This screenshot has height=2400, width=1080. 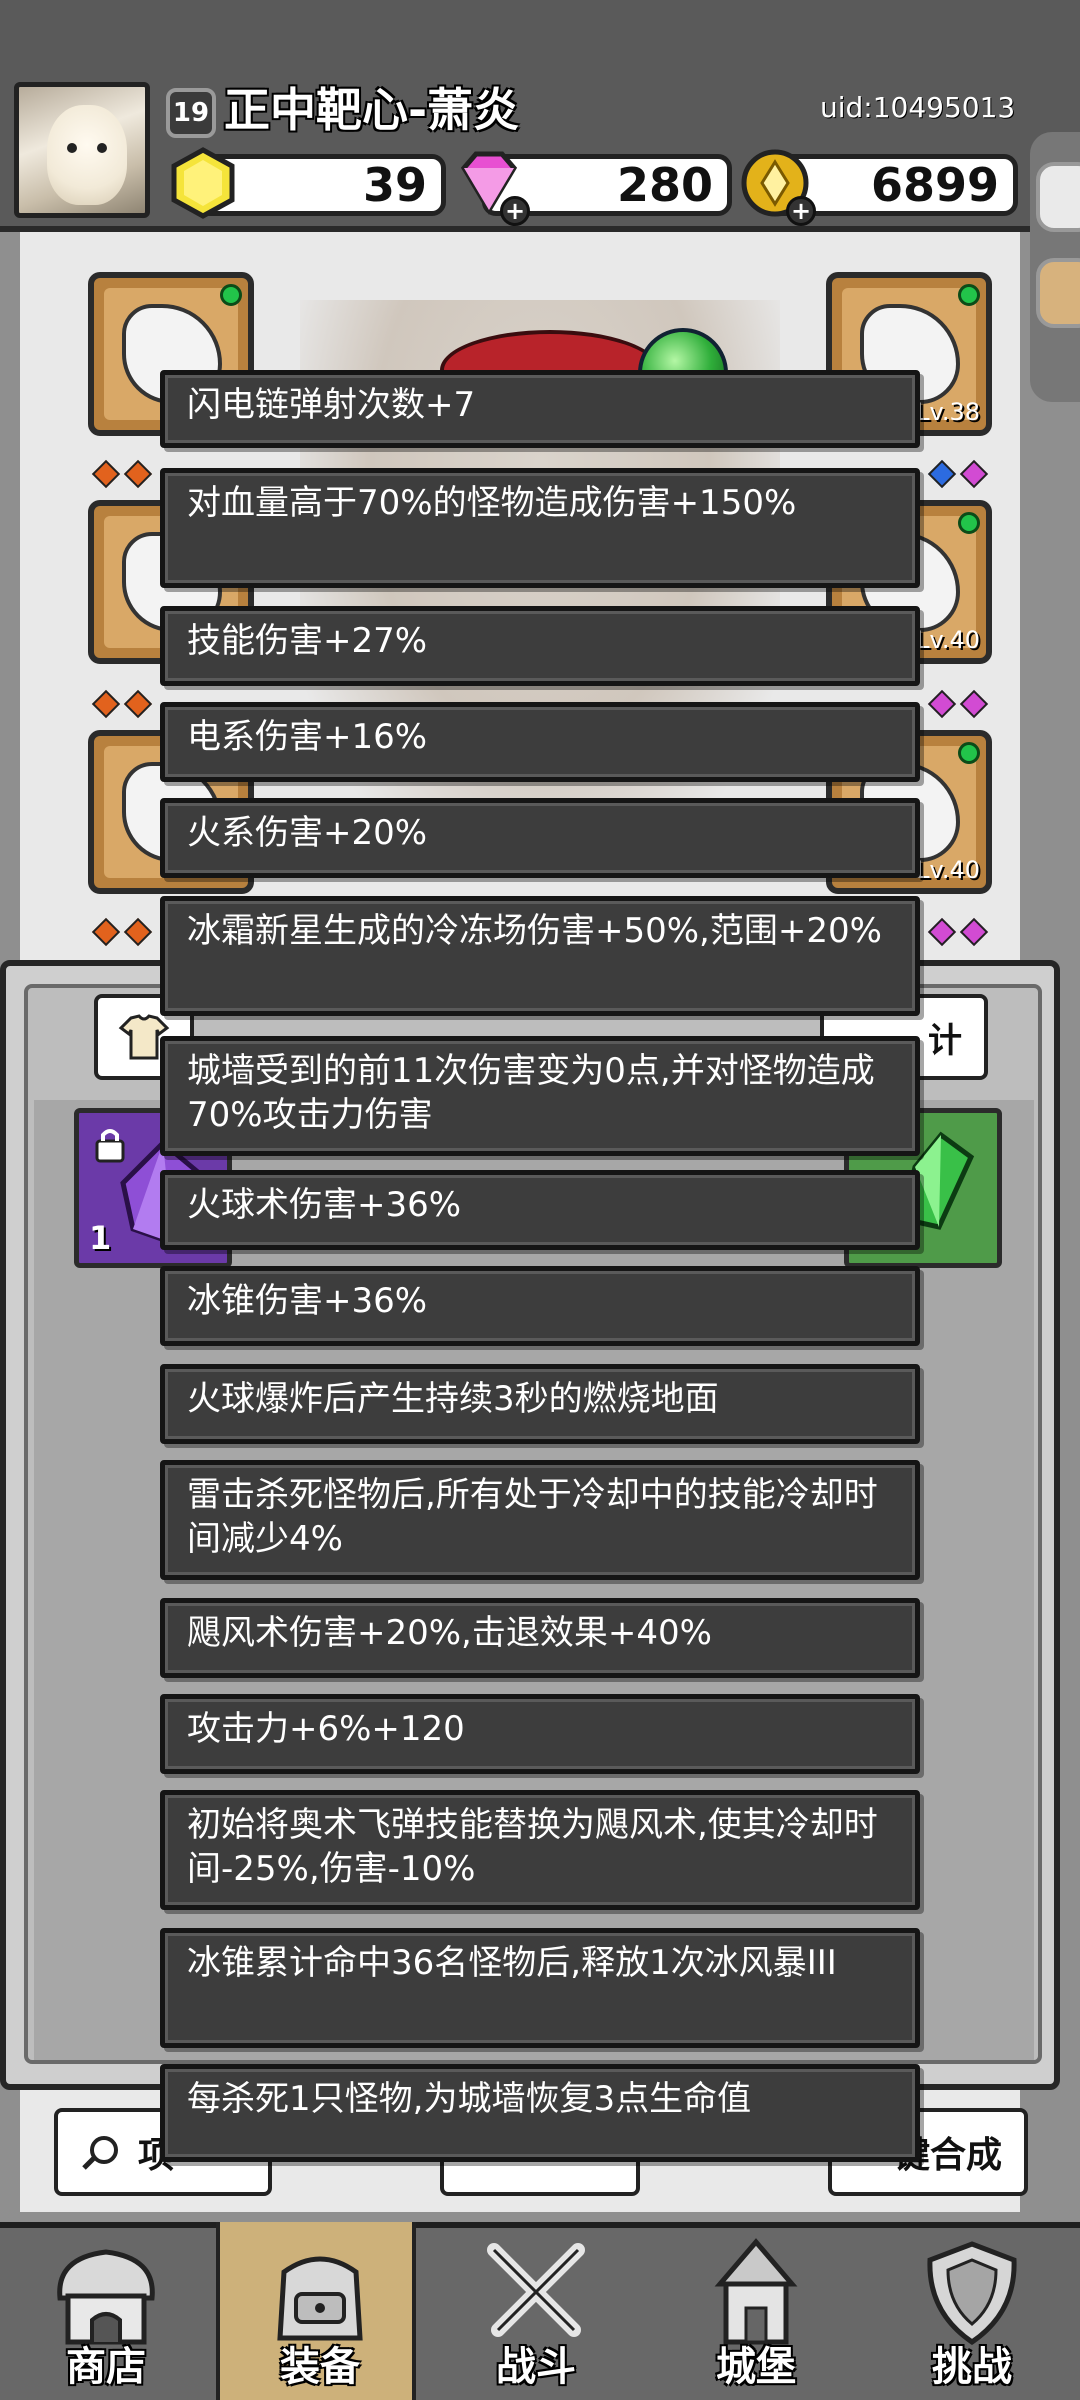 I want to click on affix-line: 攻击力+6%+120, so click(x=540, y=1734).